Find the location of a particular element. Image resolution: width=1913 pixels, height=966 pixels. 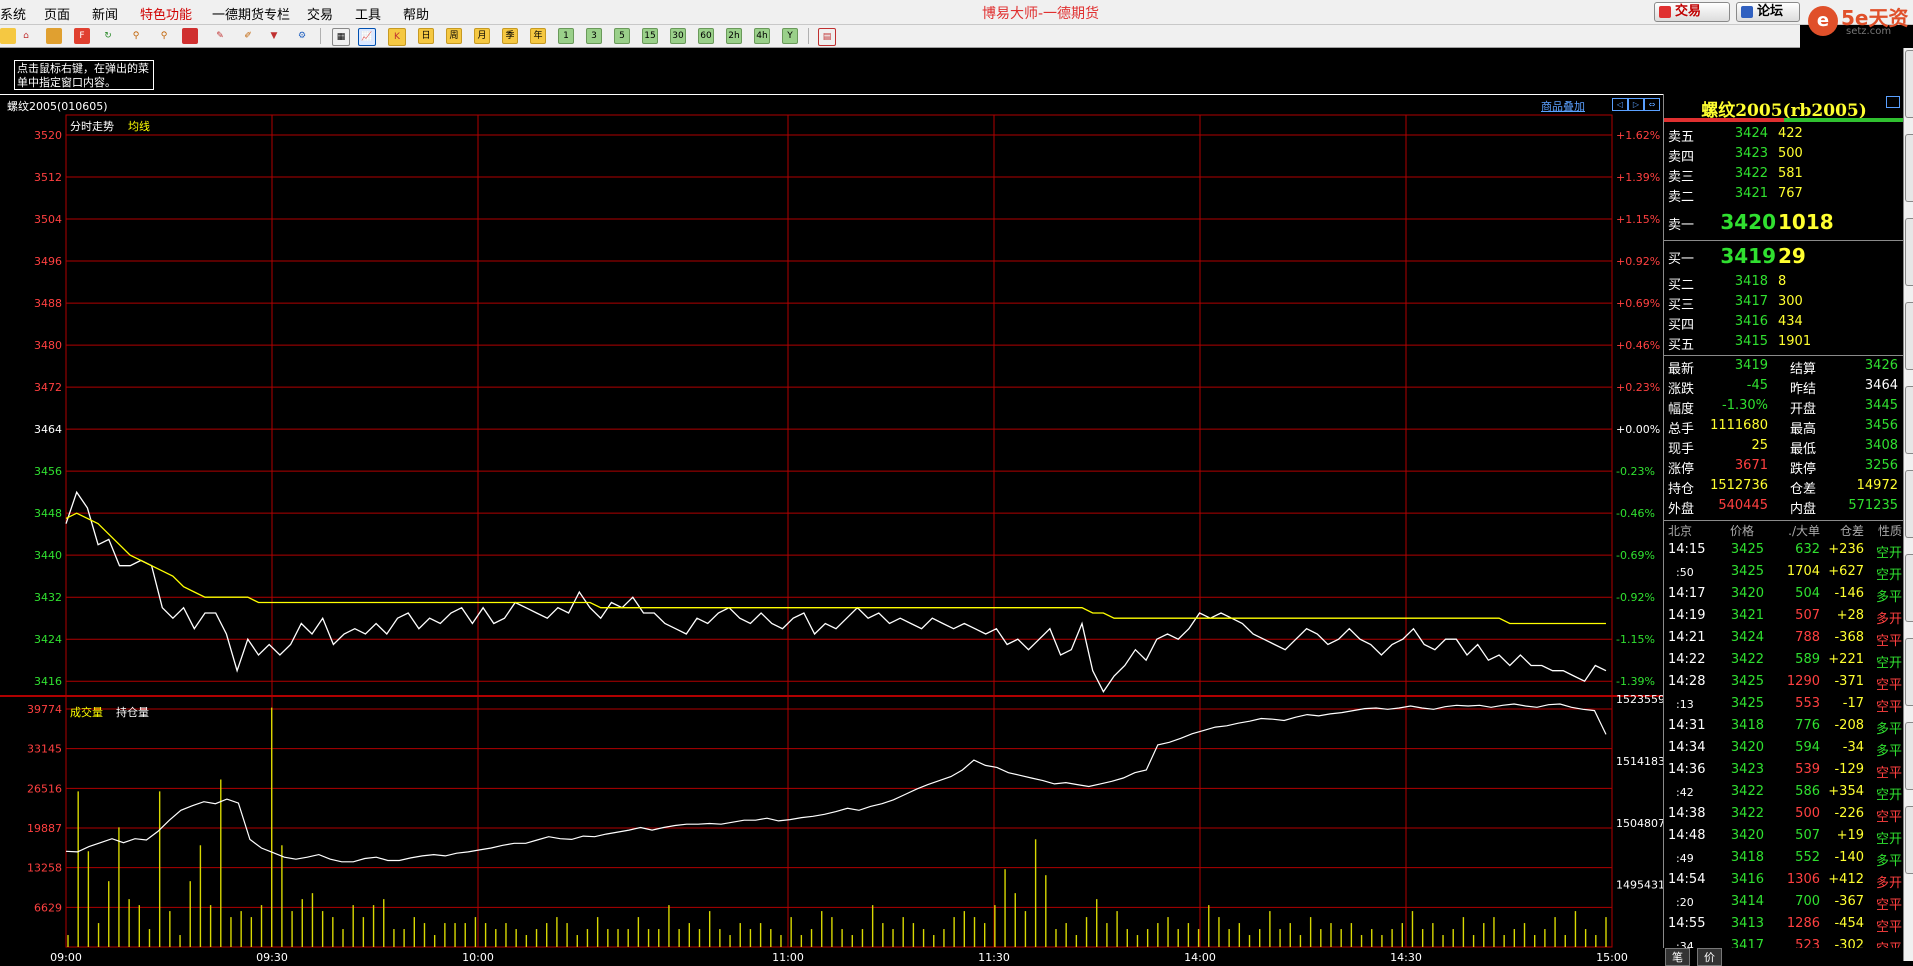

news-icon: F is located at coordinates (82, 36).